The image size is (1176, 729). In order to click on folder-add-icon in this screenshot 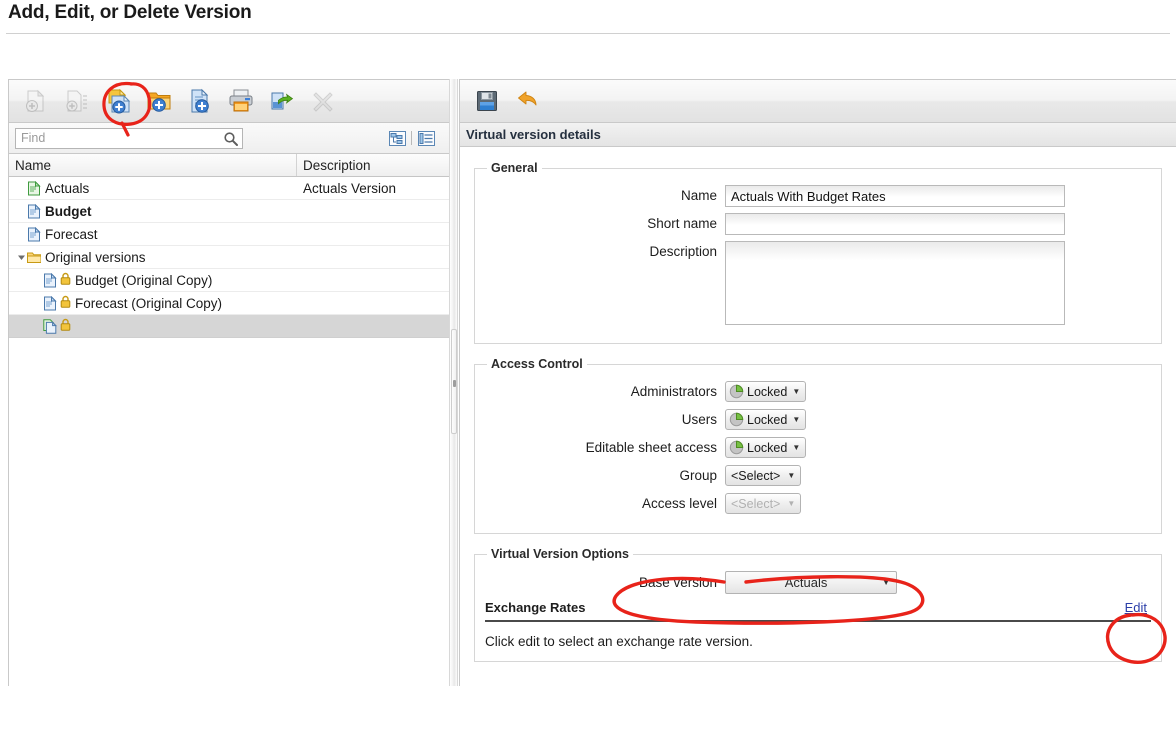, I will do `click(159, 102)`.